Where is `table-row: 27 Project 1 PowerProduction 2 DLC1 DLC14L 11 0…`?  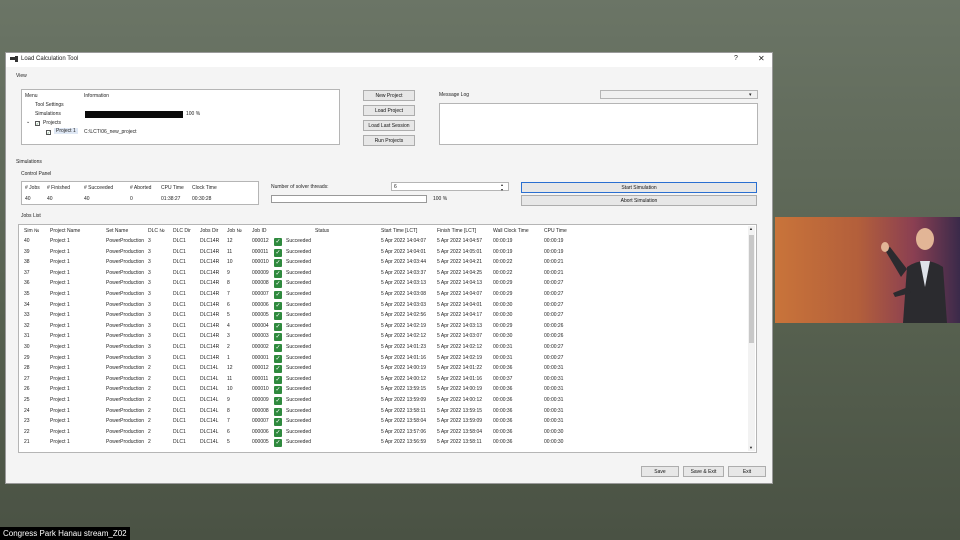 table-row: 27 Project 1 PowerProduction 2 DLC1 DLC14L 11 0… is located at coordinates (383, 379).